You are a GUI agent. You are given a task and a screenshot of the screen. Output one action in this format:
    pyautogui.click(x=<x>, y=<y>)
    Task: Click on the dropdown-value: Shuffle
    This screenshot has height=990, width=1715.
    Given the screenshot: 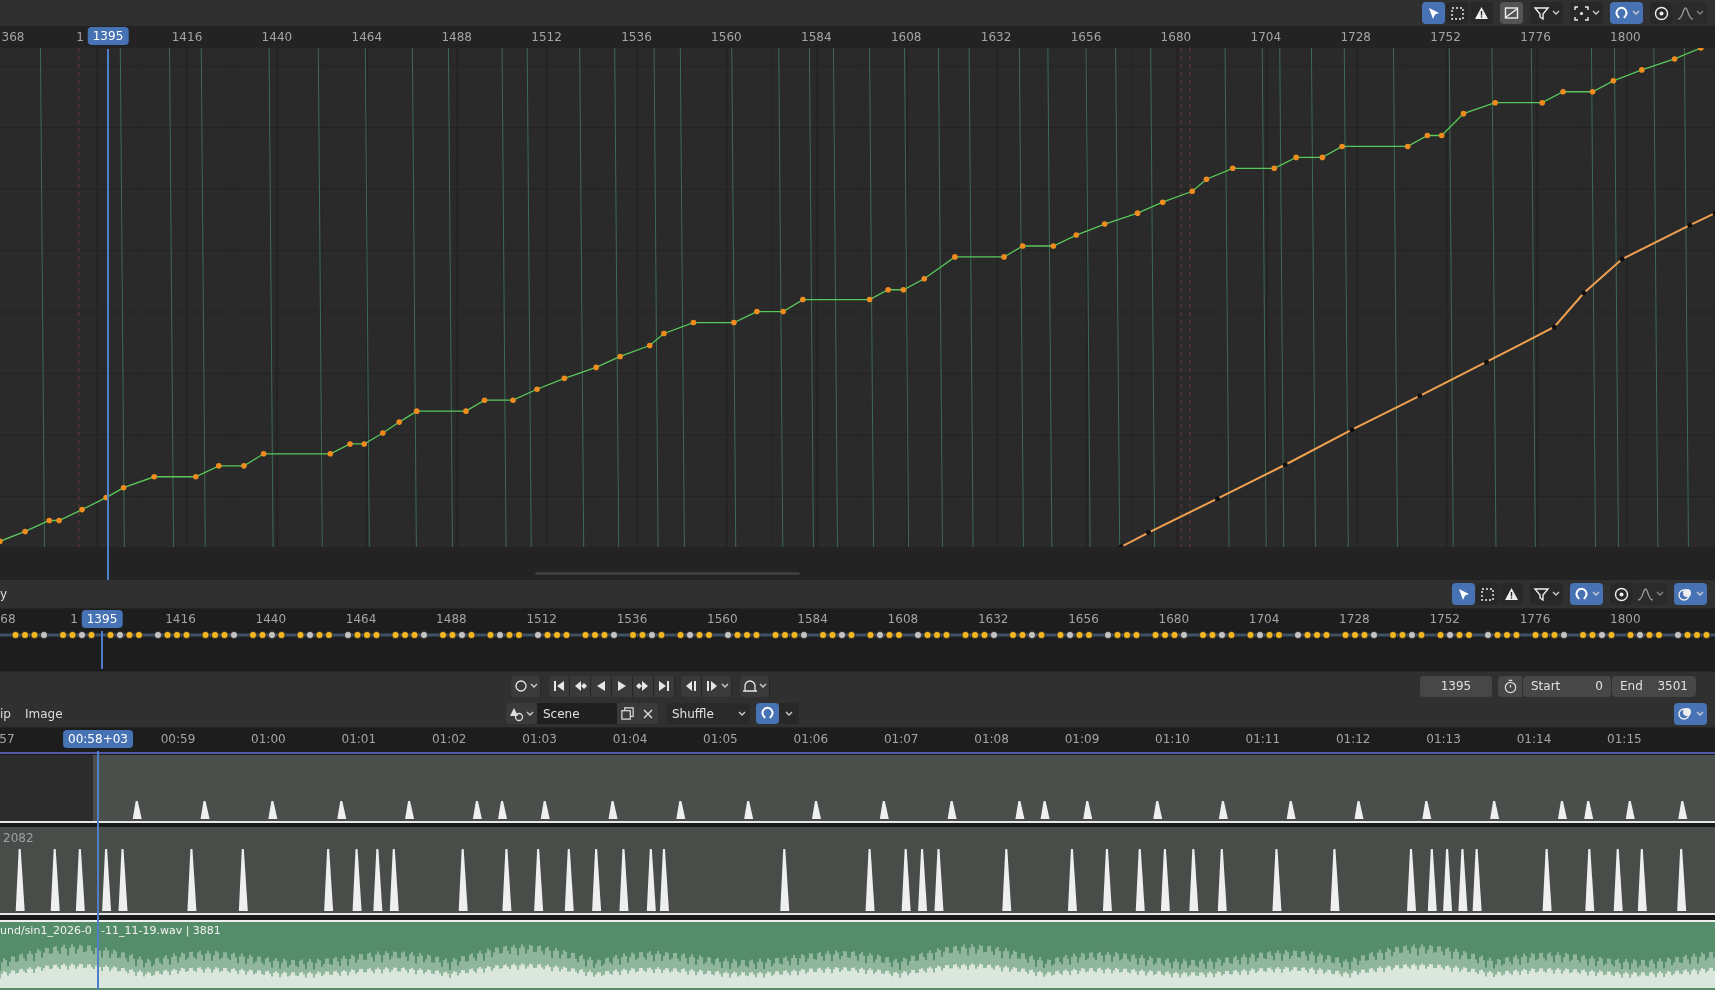 What is the action you would take?
    pyautogui.click(x=693, y=713)
    